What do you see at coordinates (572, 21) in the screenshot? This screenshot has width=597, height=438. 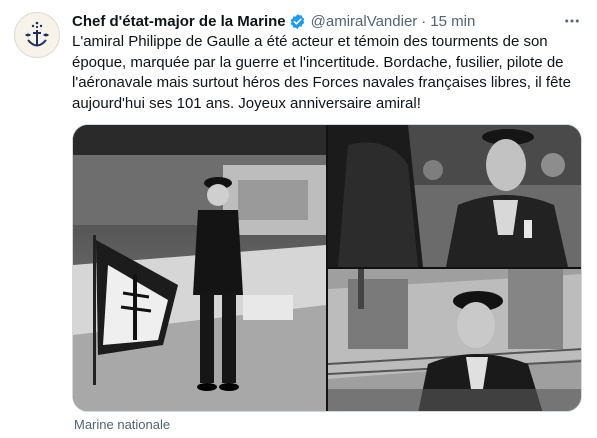 I see `more-options-icon` at bounding box center [572, 21].